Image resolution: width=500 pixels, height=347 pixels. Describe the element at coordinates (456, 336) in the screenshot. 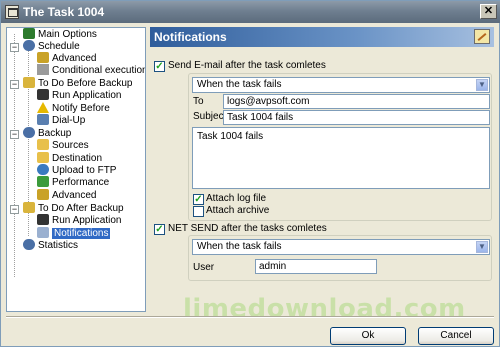

I see `cancel-button: Cancel` at that location.